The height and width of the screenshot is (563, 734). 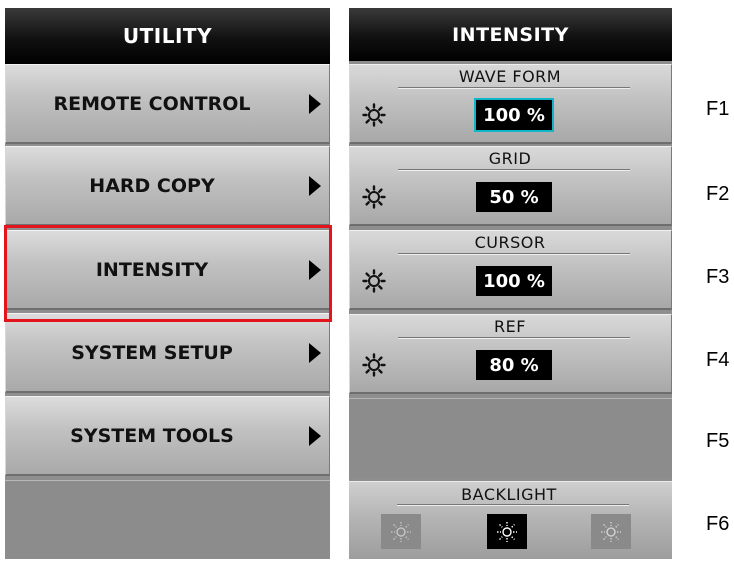 I want to click on function-key-f6: F6, so click(x=718, y=524).